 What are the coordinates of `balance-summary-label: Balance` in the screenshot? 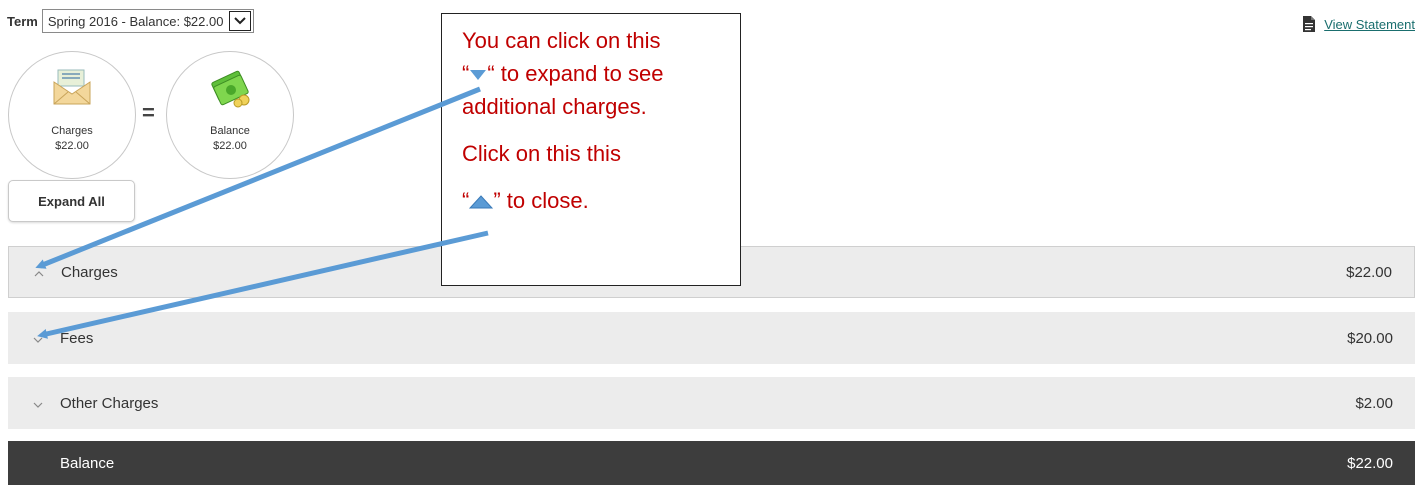 It's located at (230, 131).